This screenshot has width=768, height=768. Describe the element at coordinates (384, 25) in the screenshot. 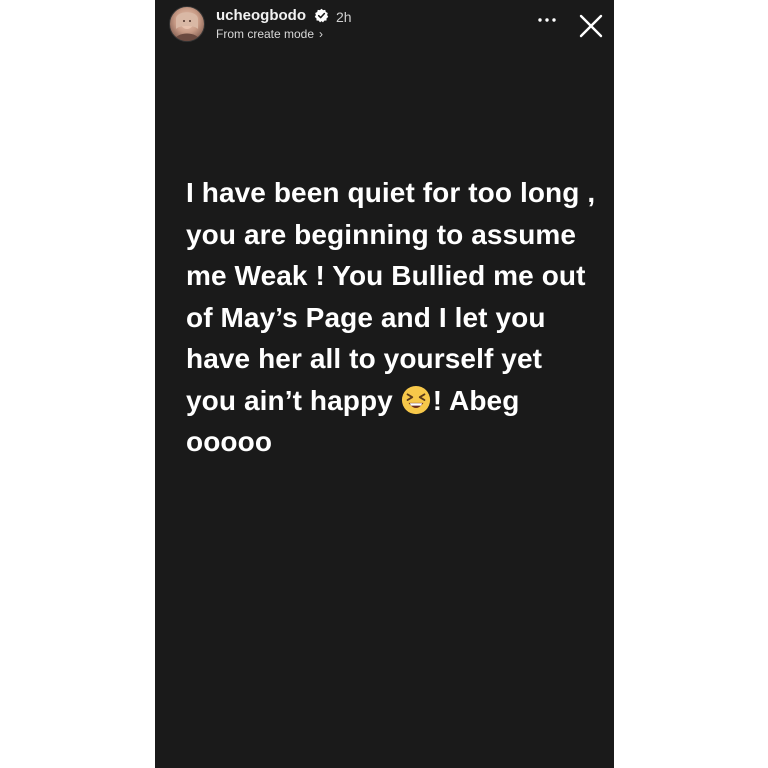

I see `story-header: ucheogbodo 2h From create mode ›` at that location.